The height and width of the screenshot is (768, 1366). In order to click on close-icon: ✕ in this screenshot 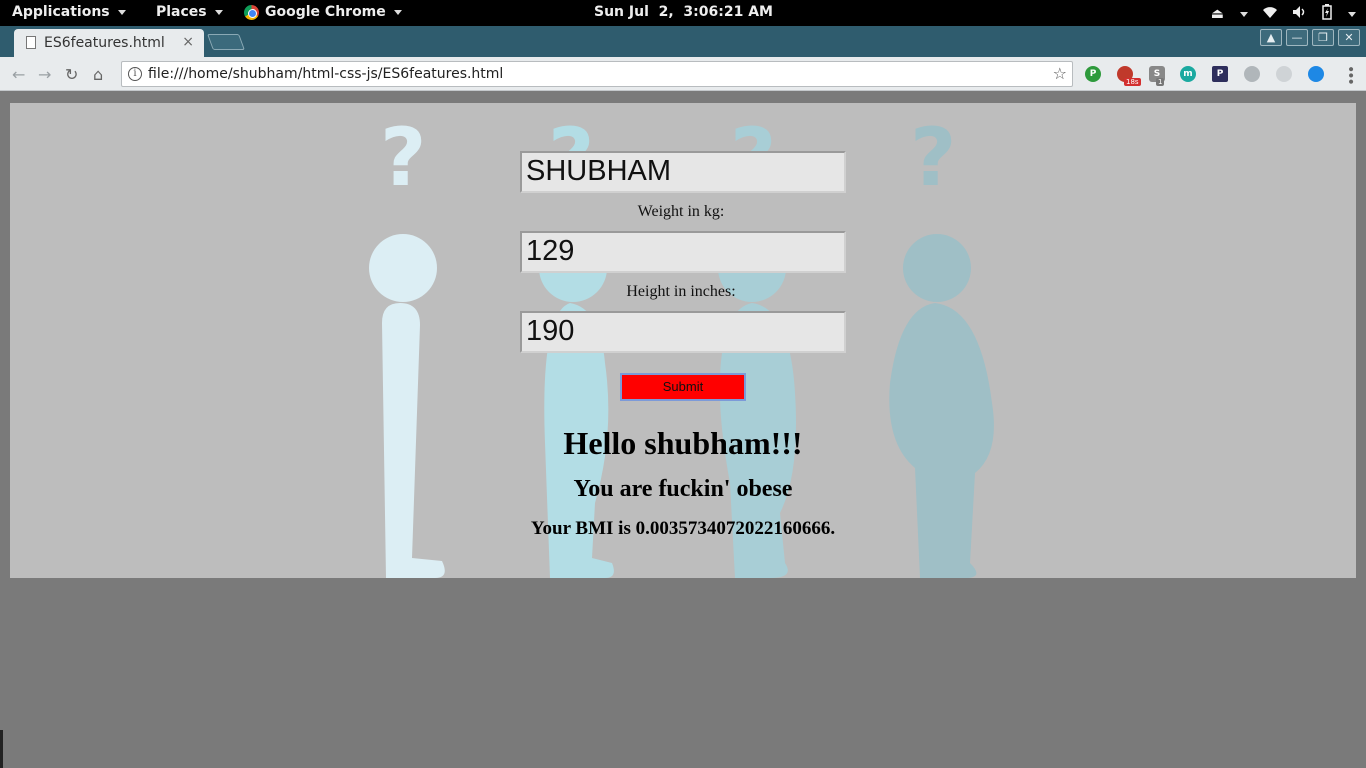, I will do `click(1349, 37)`.